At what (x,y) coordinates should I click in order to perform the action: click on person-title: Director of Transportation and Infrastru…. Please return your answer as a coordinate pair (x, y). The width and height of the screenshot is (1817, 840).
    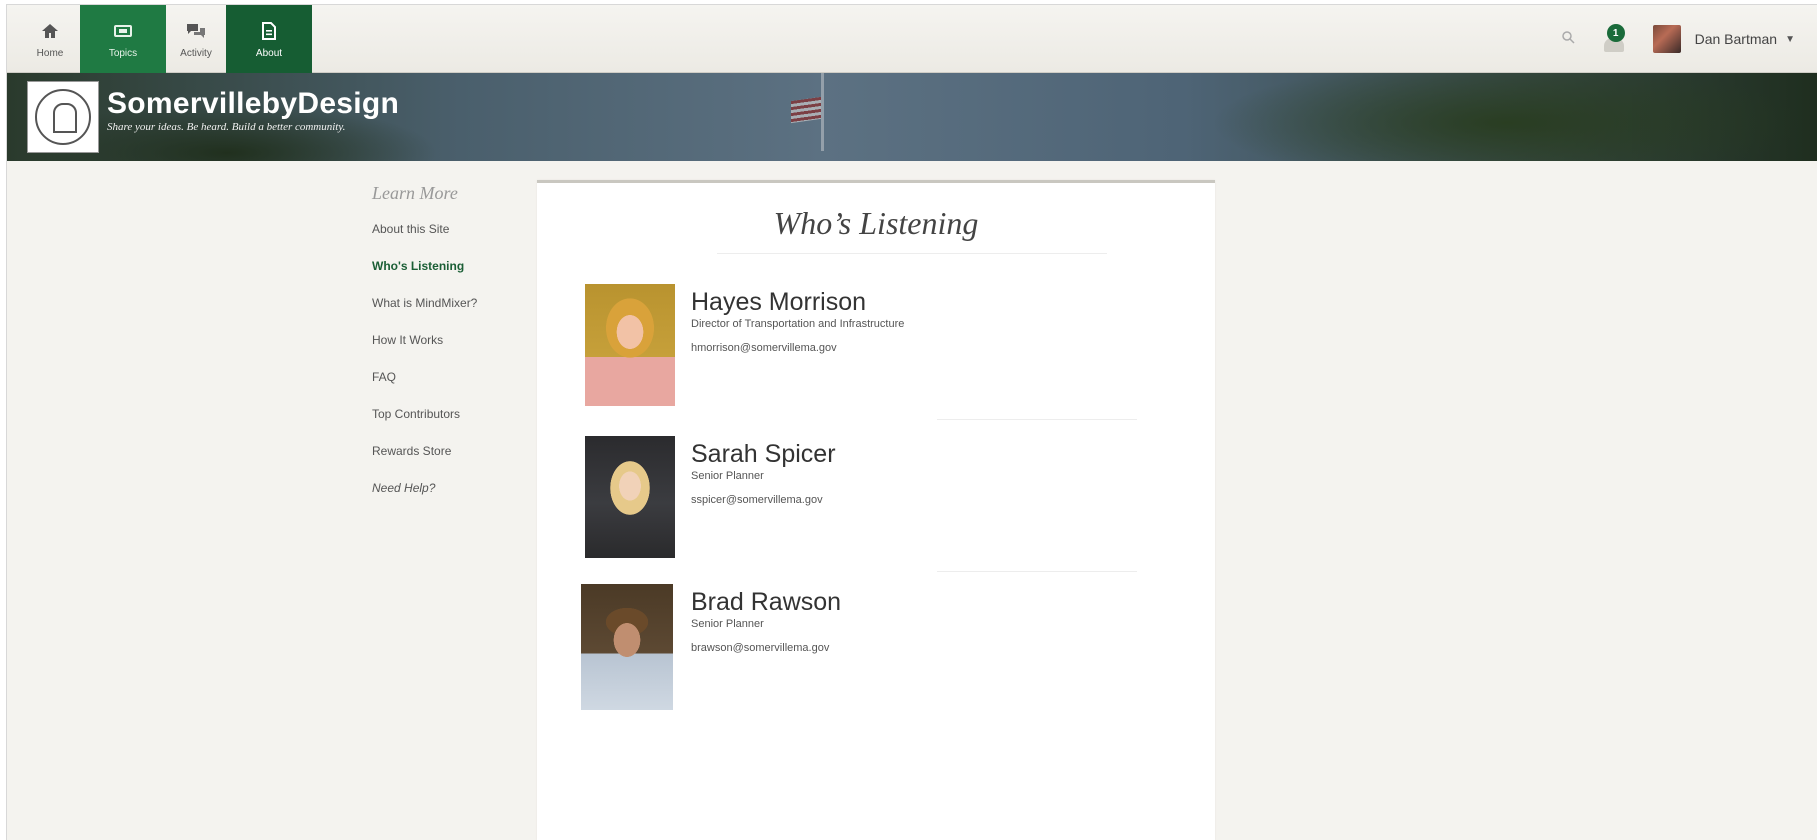
    Looking at the image, I should click on (798, 324).